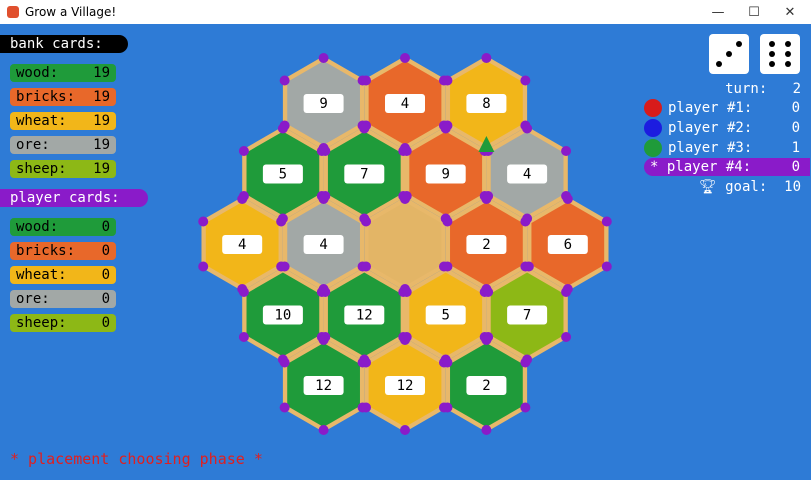  I want to click on player-row-1: player #1: 0, so click(727, 108).